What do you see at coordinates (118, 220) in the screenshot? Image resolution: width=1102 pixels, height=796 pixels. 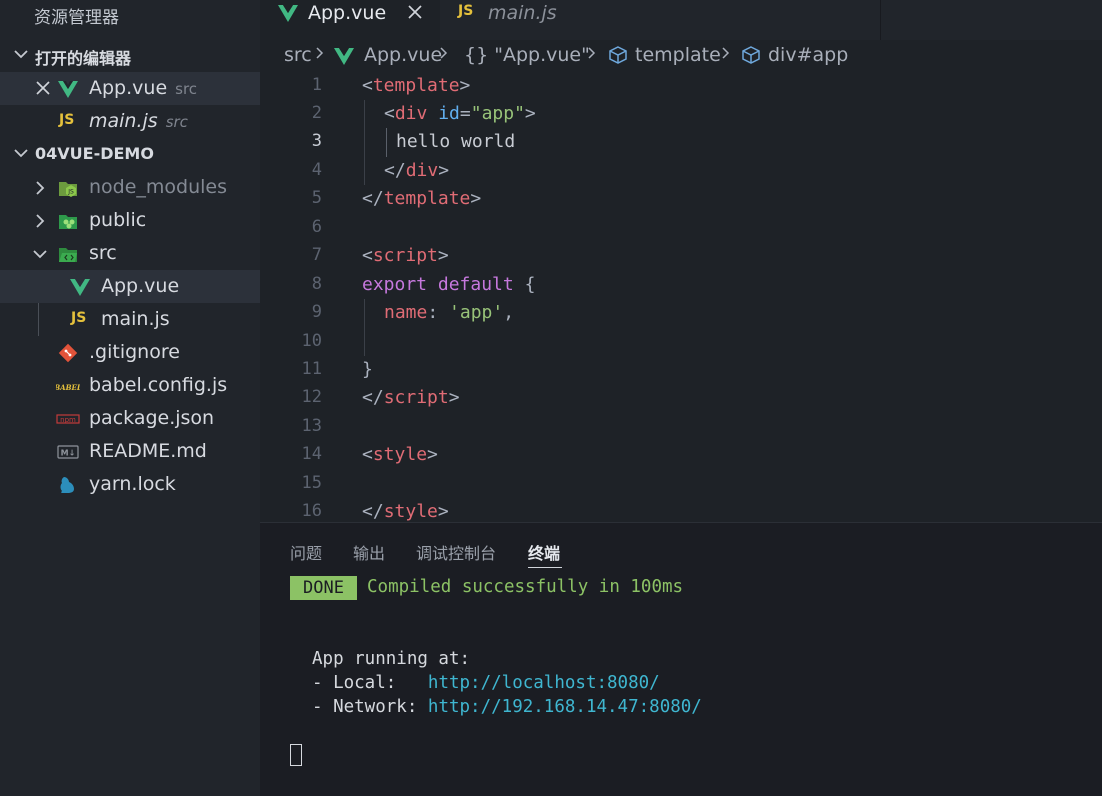 I see `tree-item-label: public` at bounding box center [118, 220].